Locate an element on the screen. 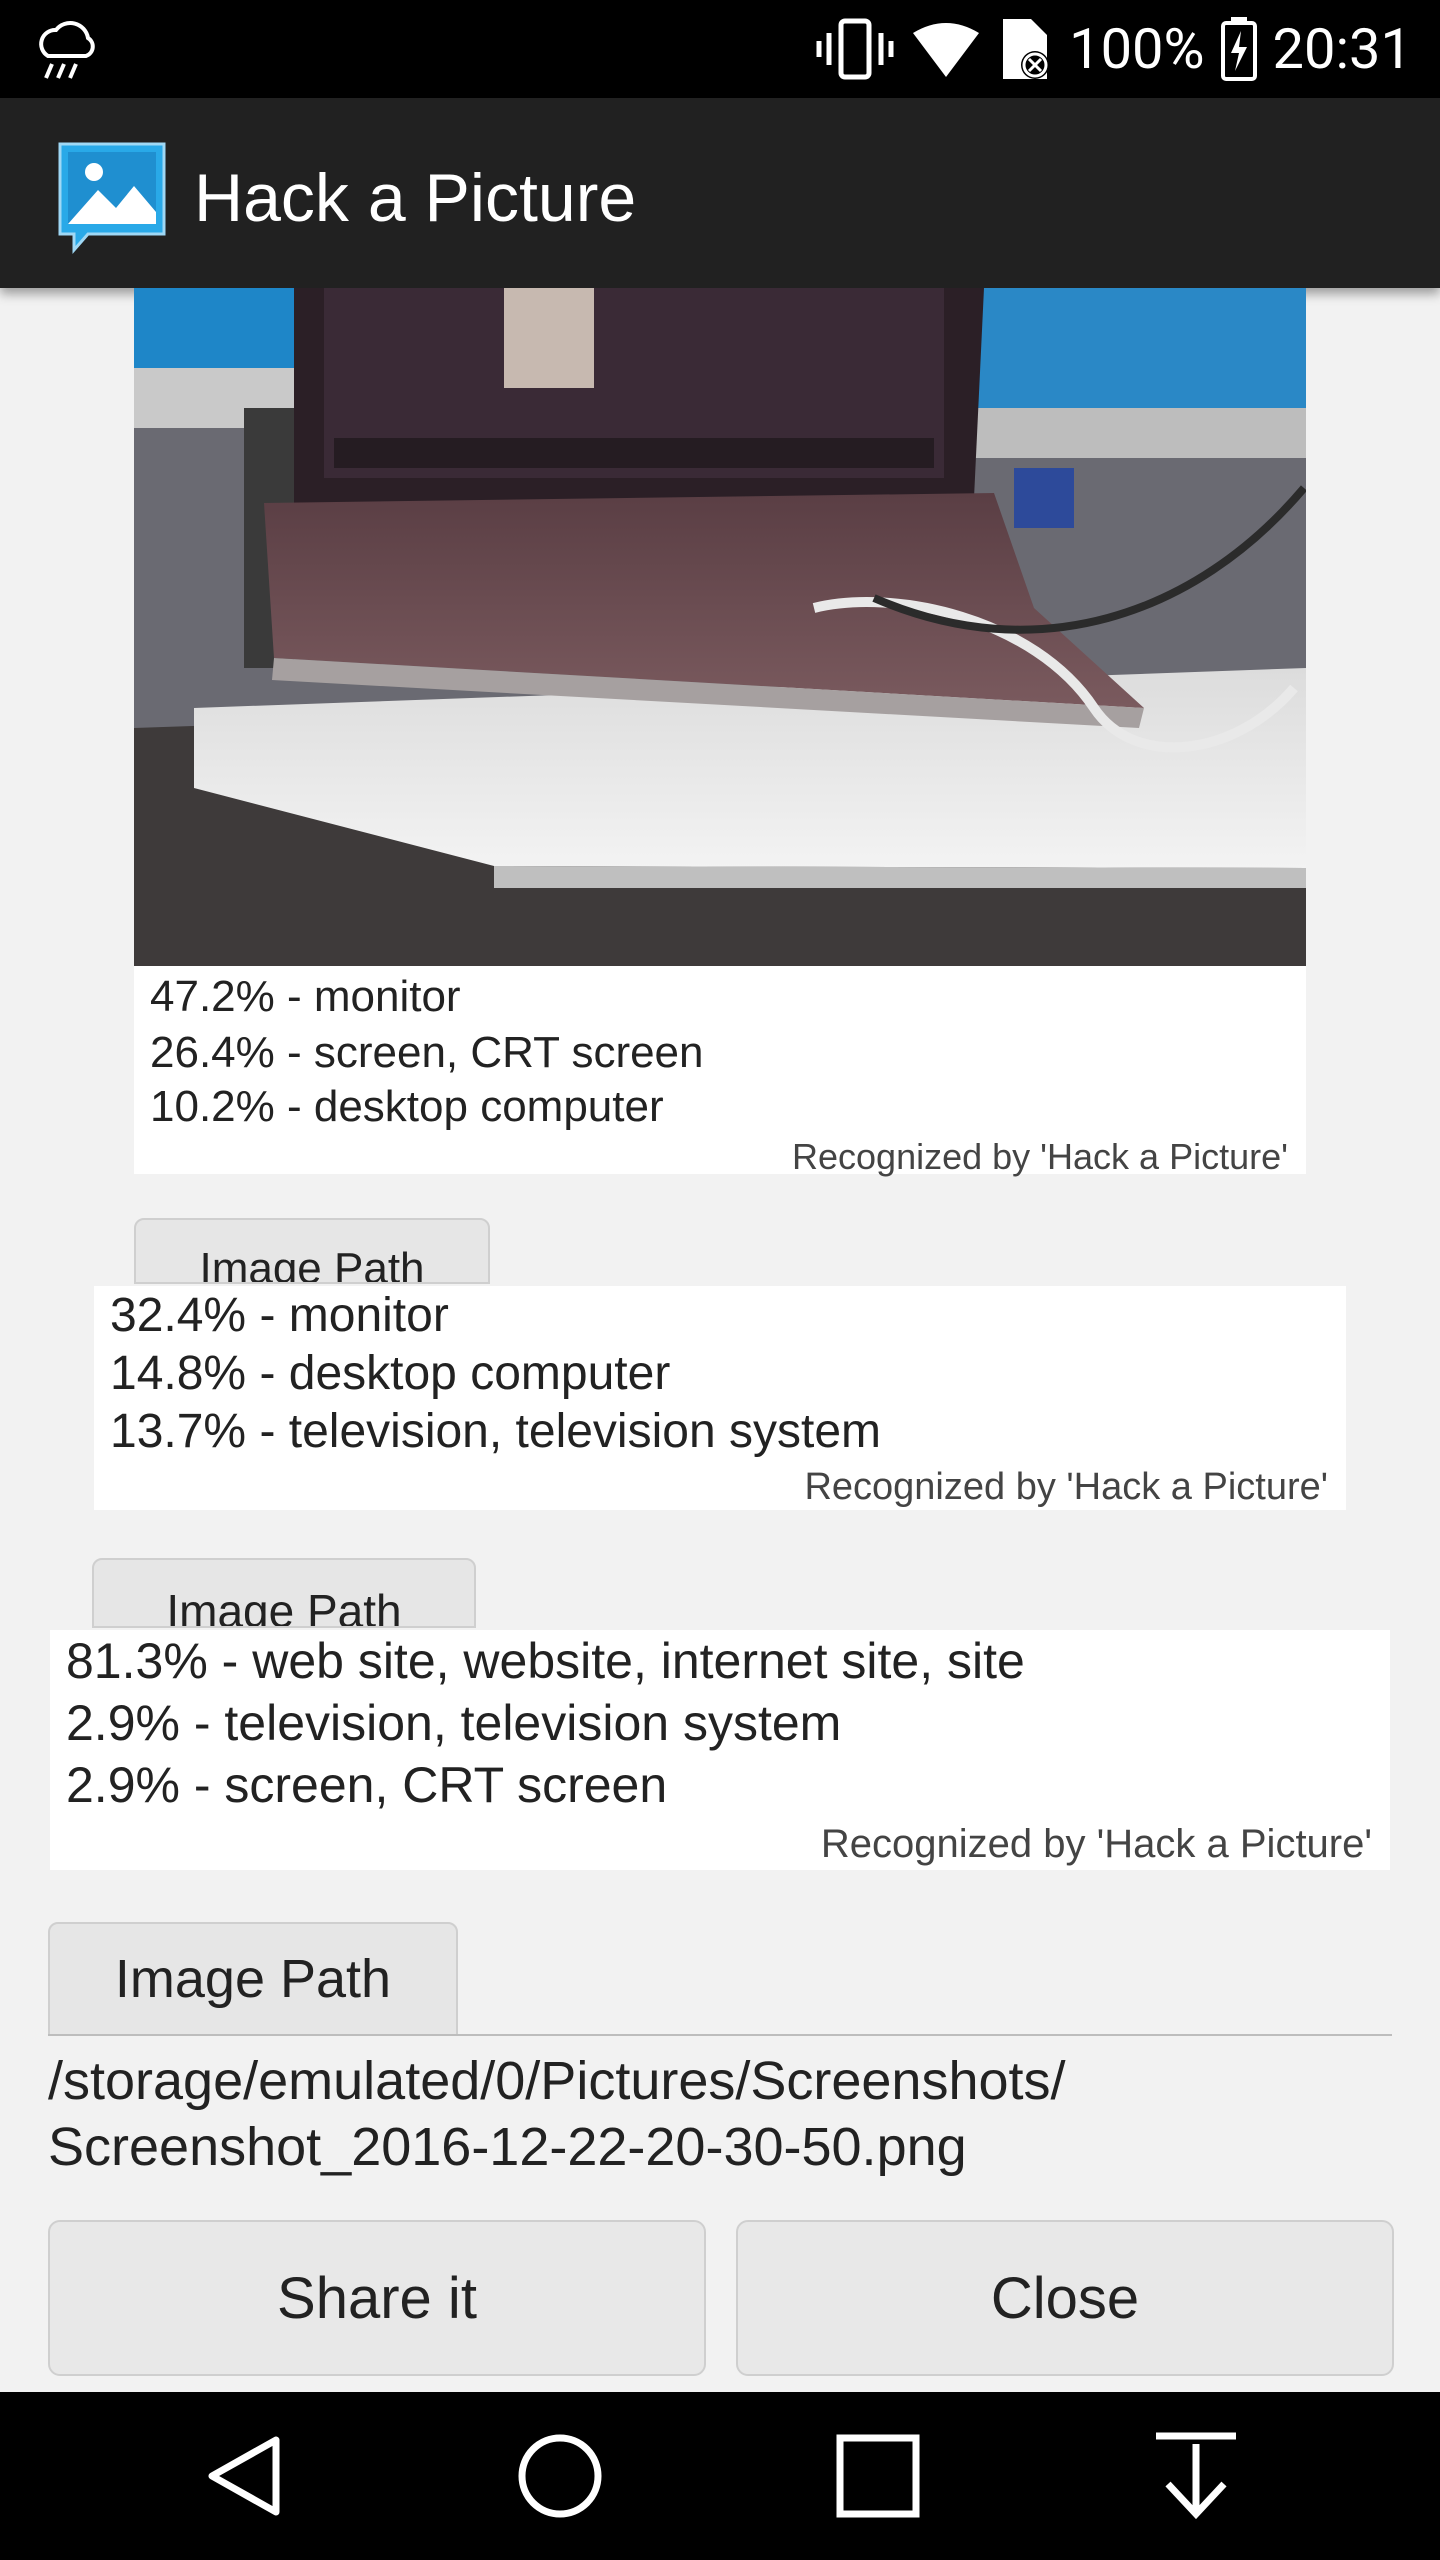 This screenshot has height=2560, width=1440. battery-percent: 100% is located at coordinates (1137, 49).